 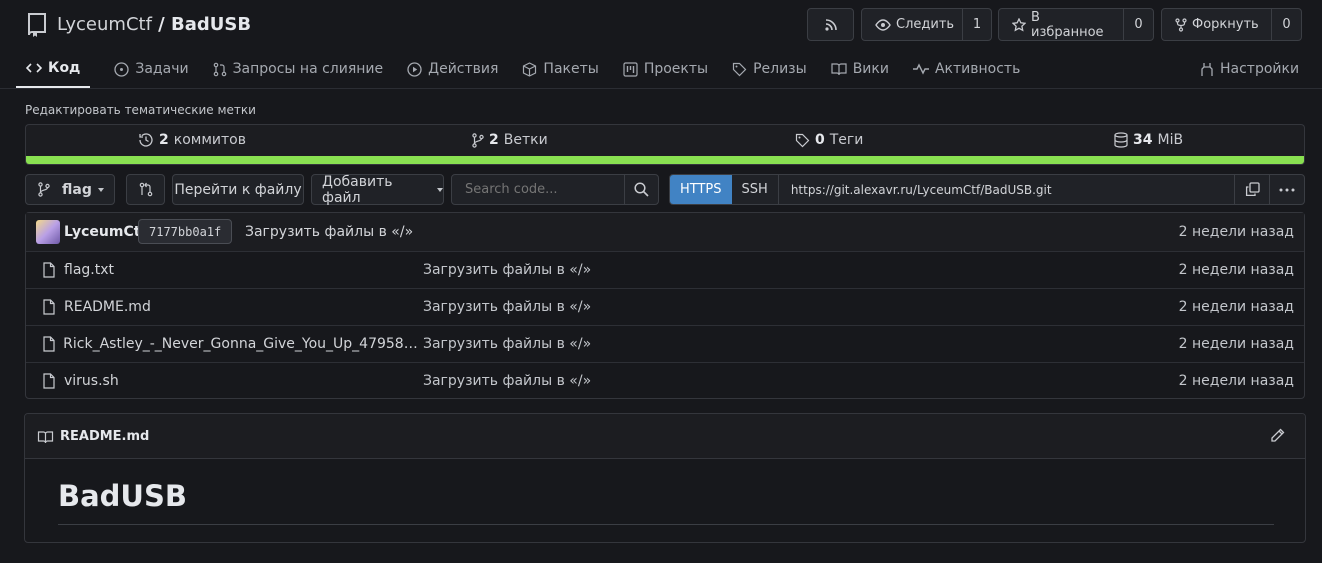 I want to click on tab-projects: Проекты, so click(x=665, y=69).